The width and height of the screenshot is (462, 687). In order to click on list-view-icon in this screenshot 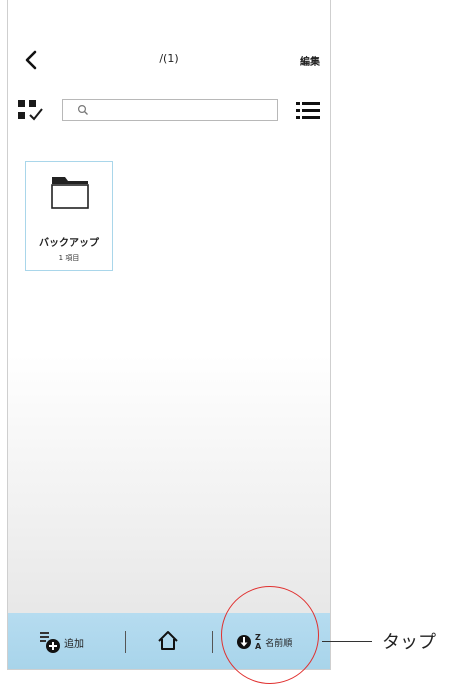, I will do `click(308, 110)`.